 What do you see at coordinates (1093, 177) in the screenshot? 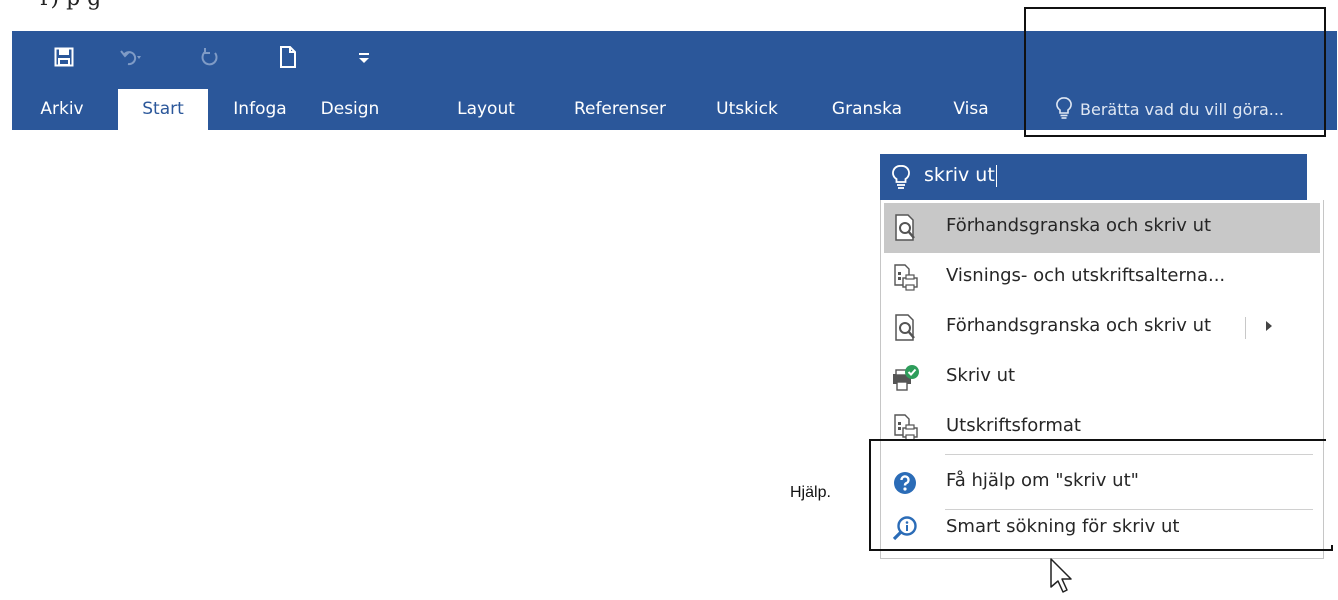
I see `search-input: skriv ut` at bounding box center [1093, 177].